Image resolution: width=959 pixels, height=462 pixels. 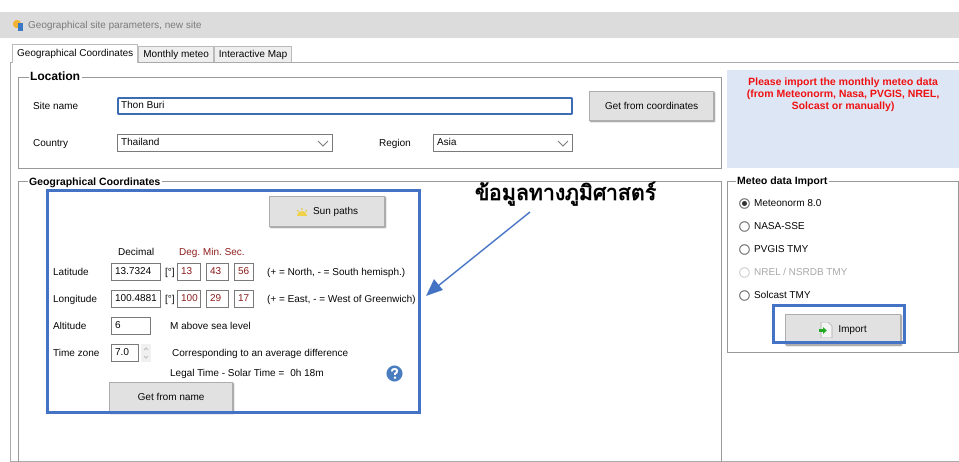 I want to click on field-label: Altitude, so click(x=70, y=326).